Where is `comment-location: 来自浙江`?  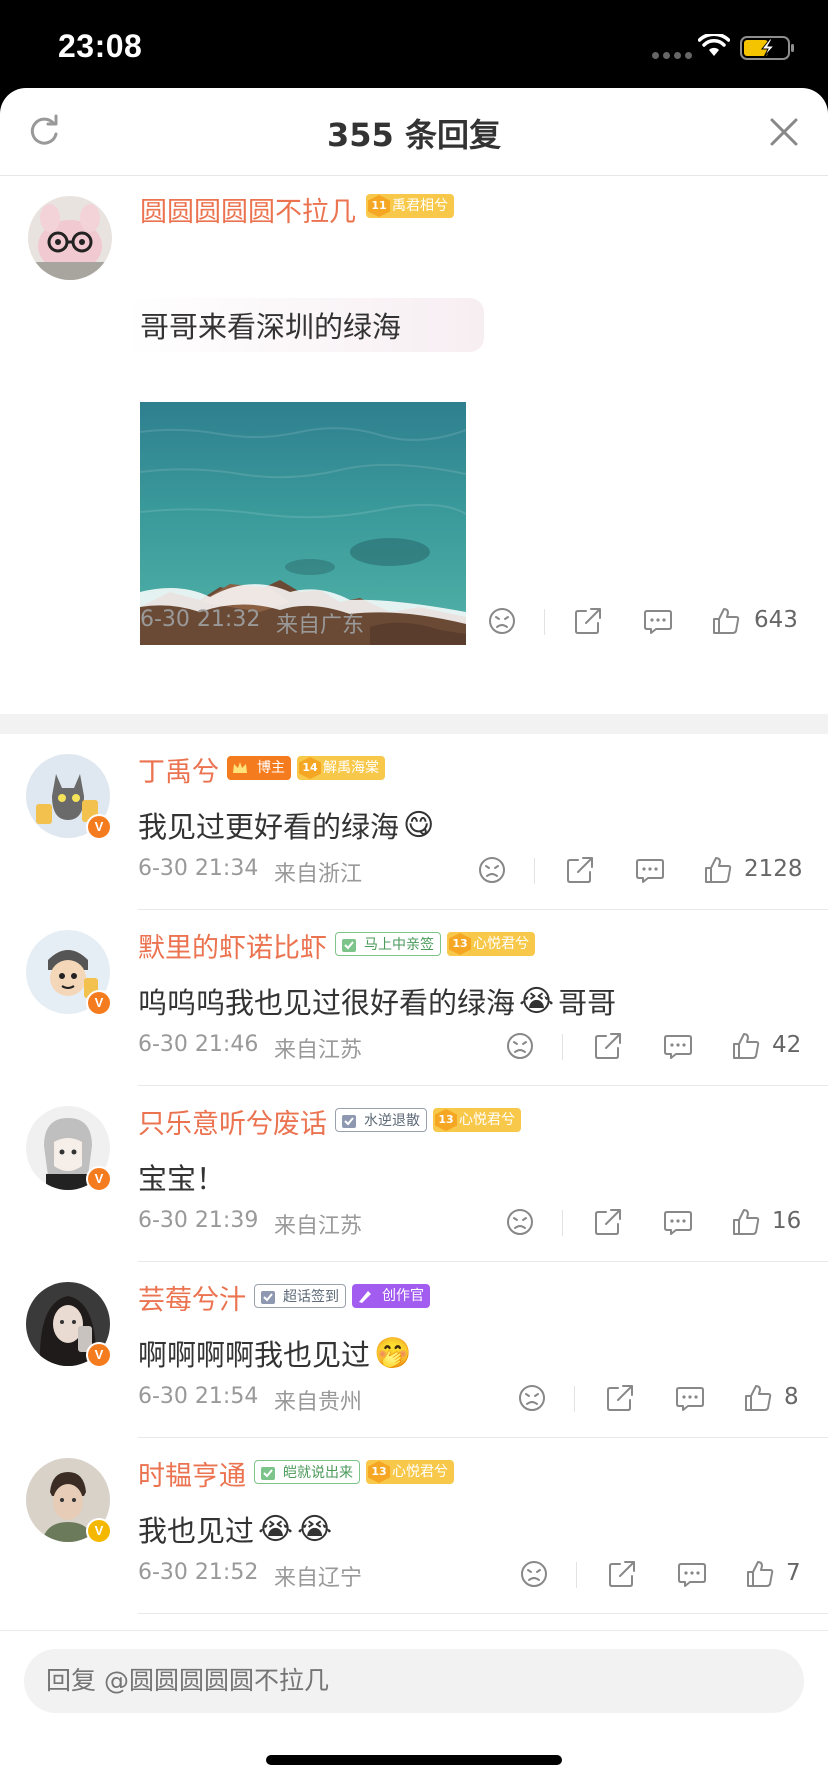
comment-location: 来自浙江 is located at coordinates (318, 874).